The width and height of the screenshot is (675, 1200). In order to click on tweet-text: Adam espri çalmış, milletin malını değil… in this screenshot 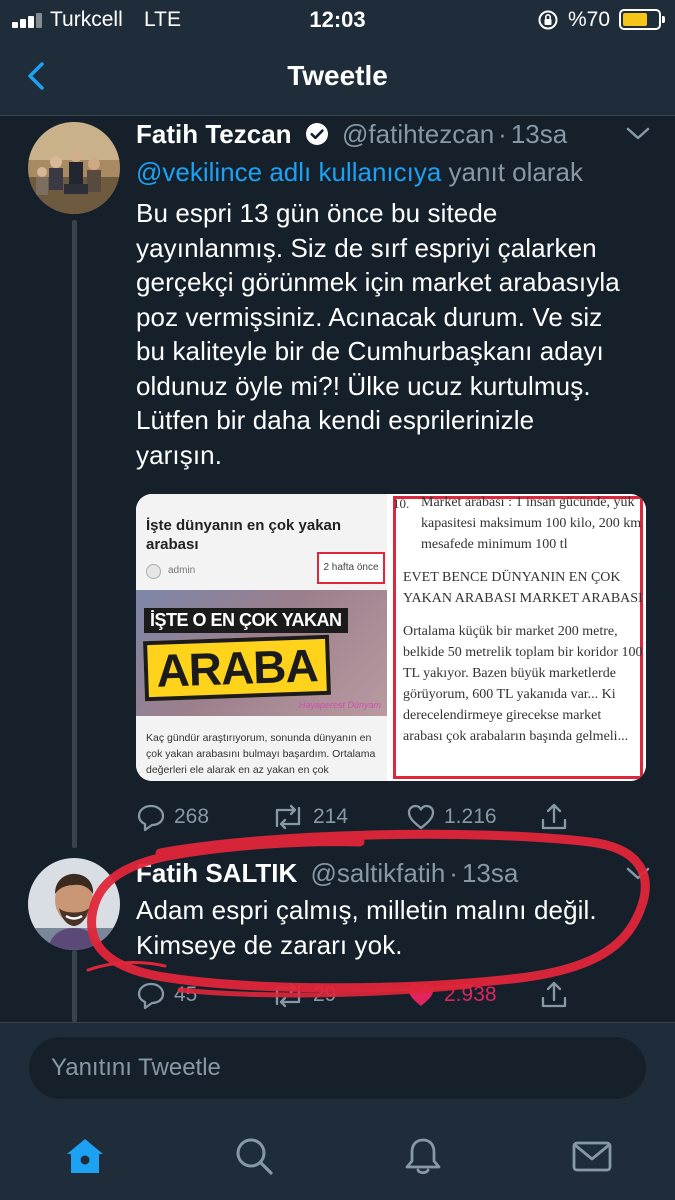, I will do `click(366, 927)`.